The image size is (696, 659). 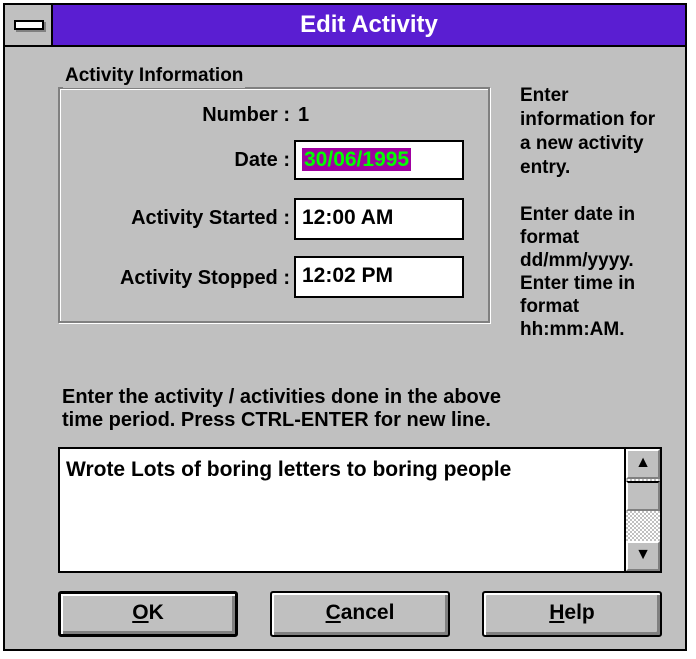 What do you see at coordinates (348, 275) in the screenshot?
I see `activity-stopped-value: 12:02 PM` at bounding box center [348, 275].